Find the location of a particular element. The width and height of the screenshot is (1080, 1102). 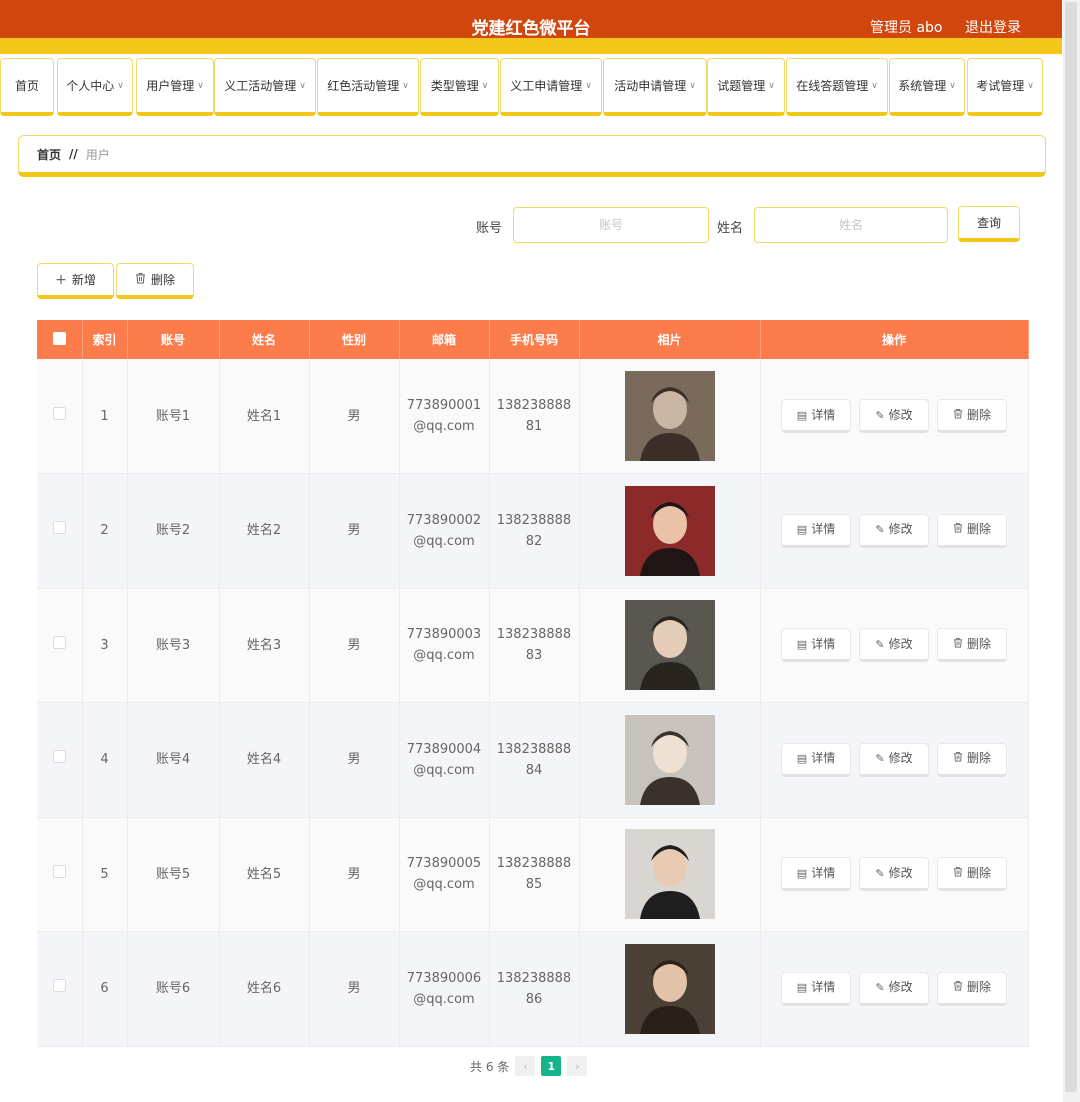

nav-item-1: 个人中心 ∨ is located at coordinates (95, 87).